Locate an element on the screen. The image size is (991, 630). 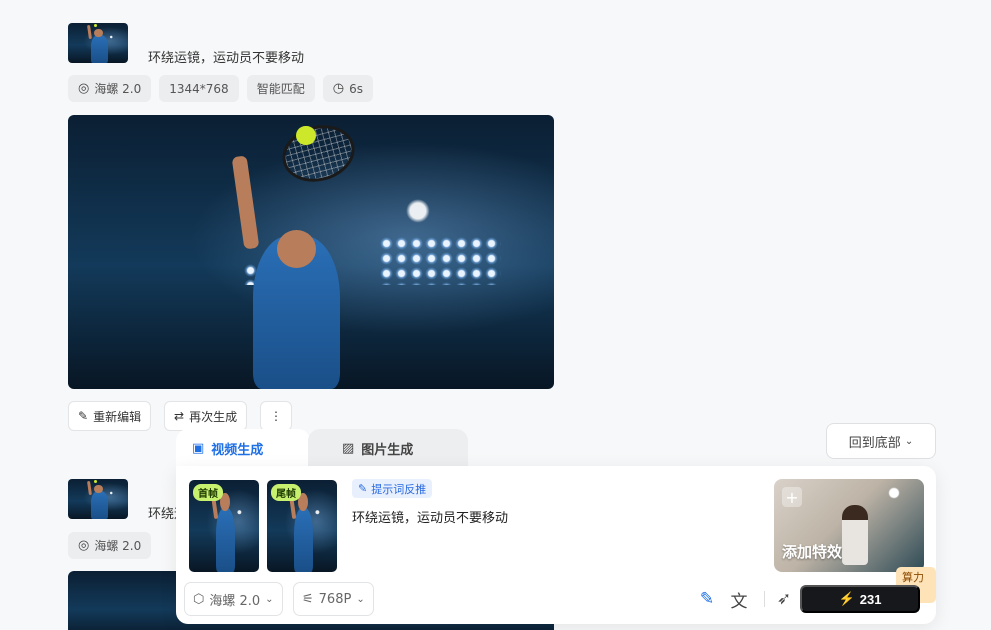
resolution-tag: 1344*768 is located at coordinates (199, 88).